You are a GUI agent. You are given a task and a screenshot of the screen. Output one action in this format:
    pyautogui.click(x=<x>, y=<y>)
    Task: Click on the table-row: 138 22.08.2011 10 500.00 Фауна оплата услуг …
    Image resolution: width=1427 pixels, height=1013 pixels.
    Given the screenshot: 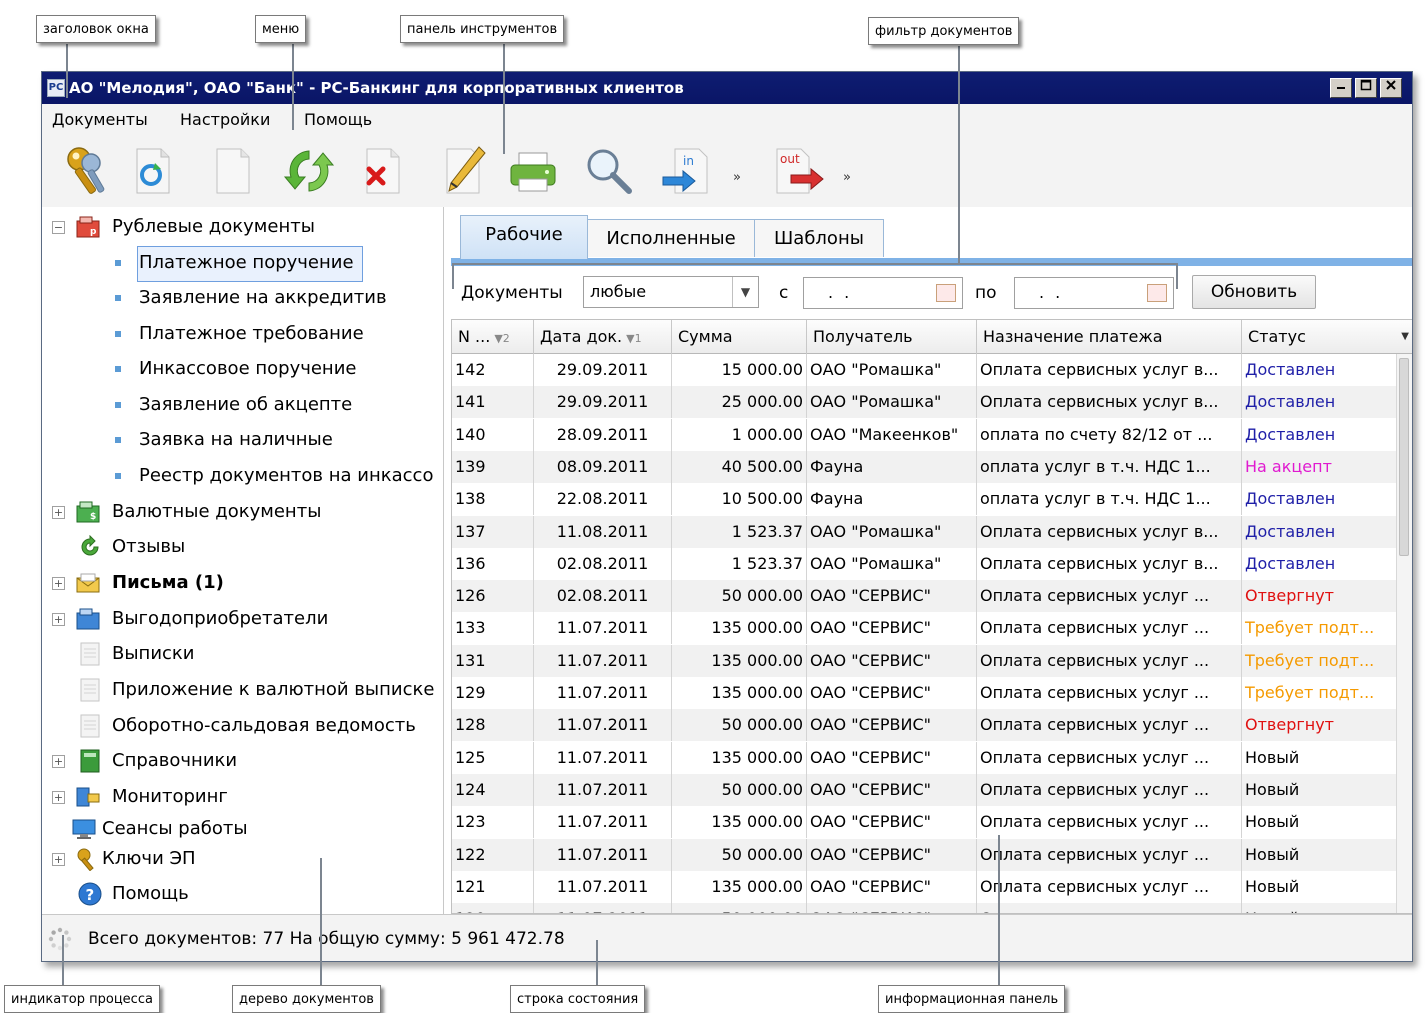 What is the action you would take?
    pyautogui.click(x=932, y=499)
    